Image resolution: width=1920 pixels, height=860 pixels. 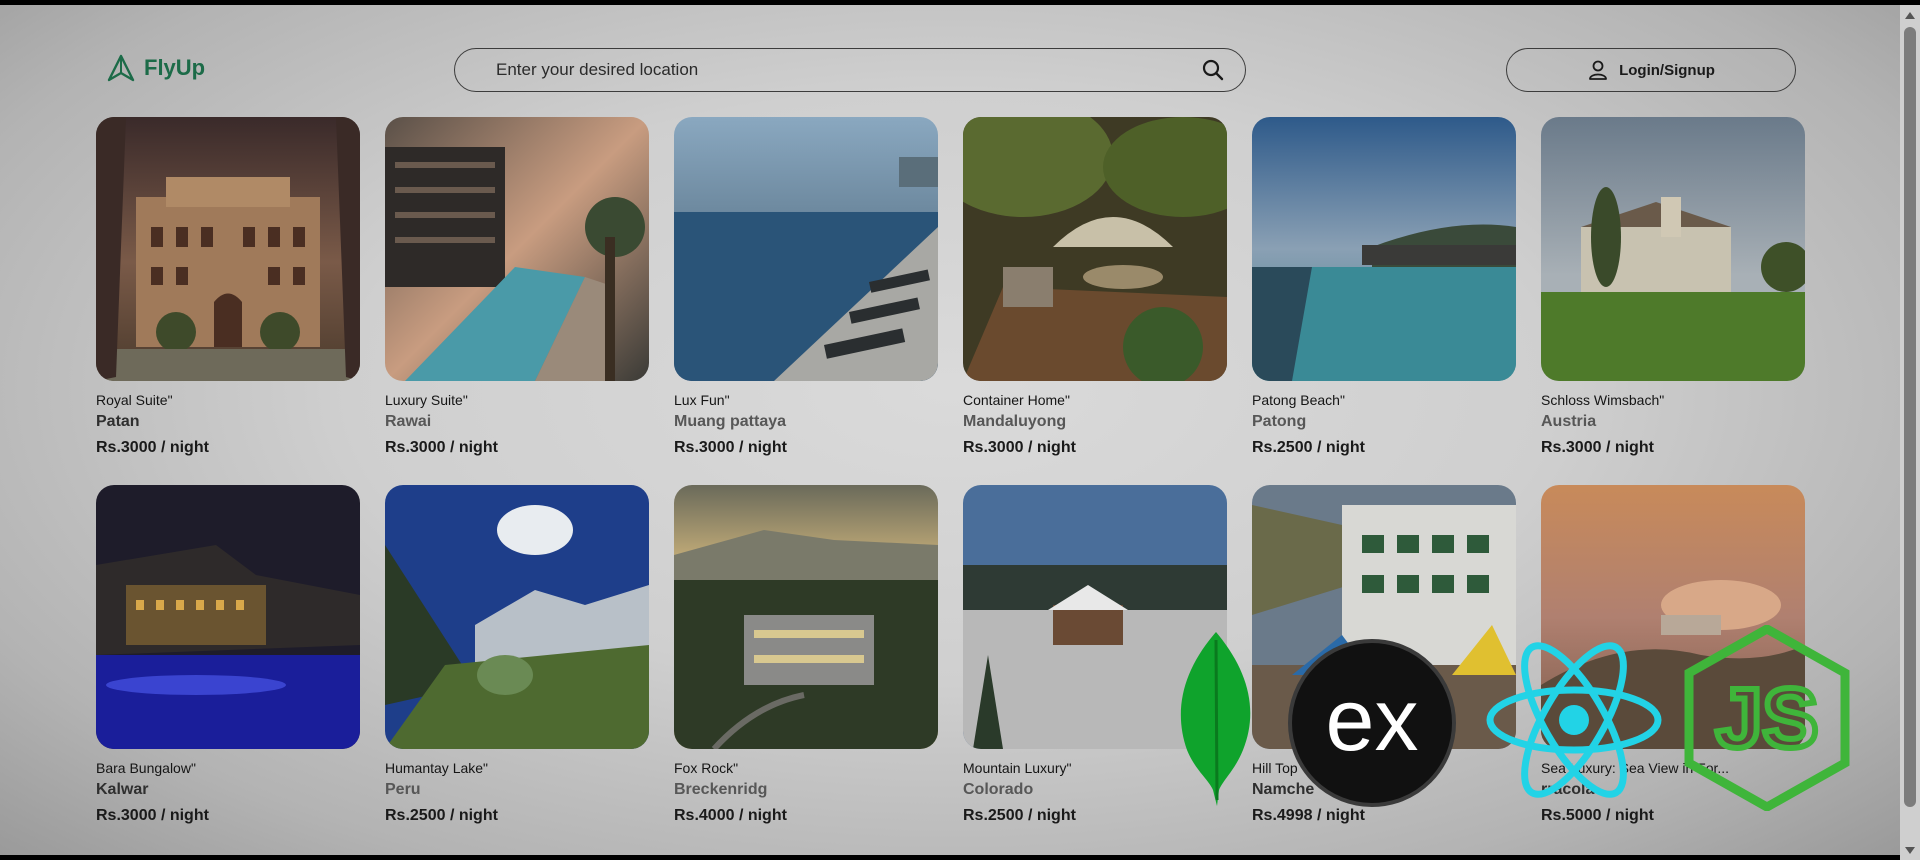 What do you see at coordinates (1215, 719) in the screenshot?
I see `mongodb-leaf-icon` at bounding box center [1215, 719].